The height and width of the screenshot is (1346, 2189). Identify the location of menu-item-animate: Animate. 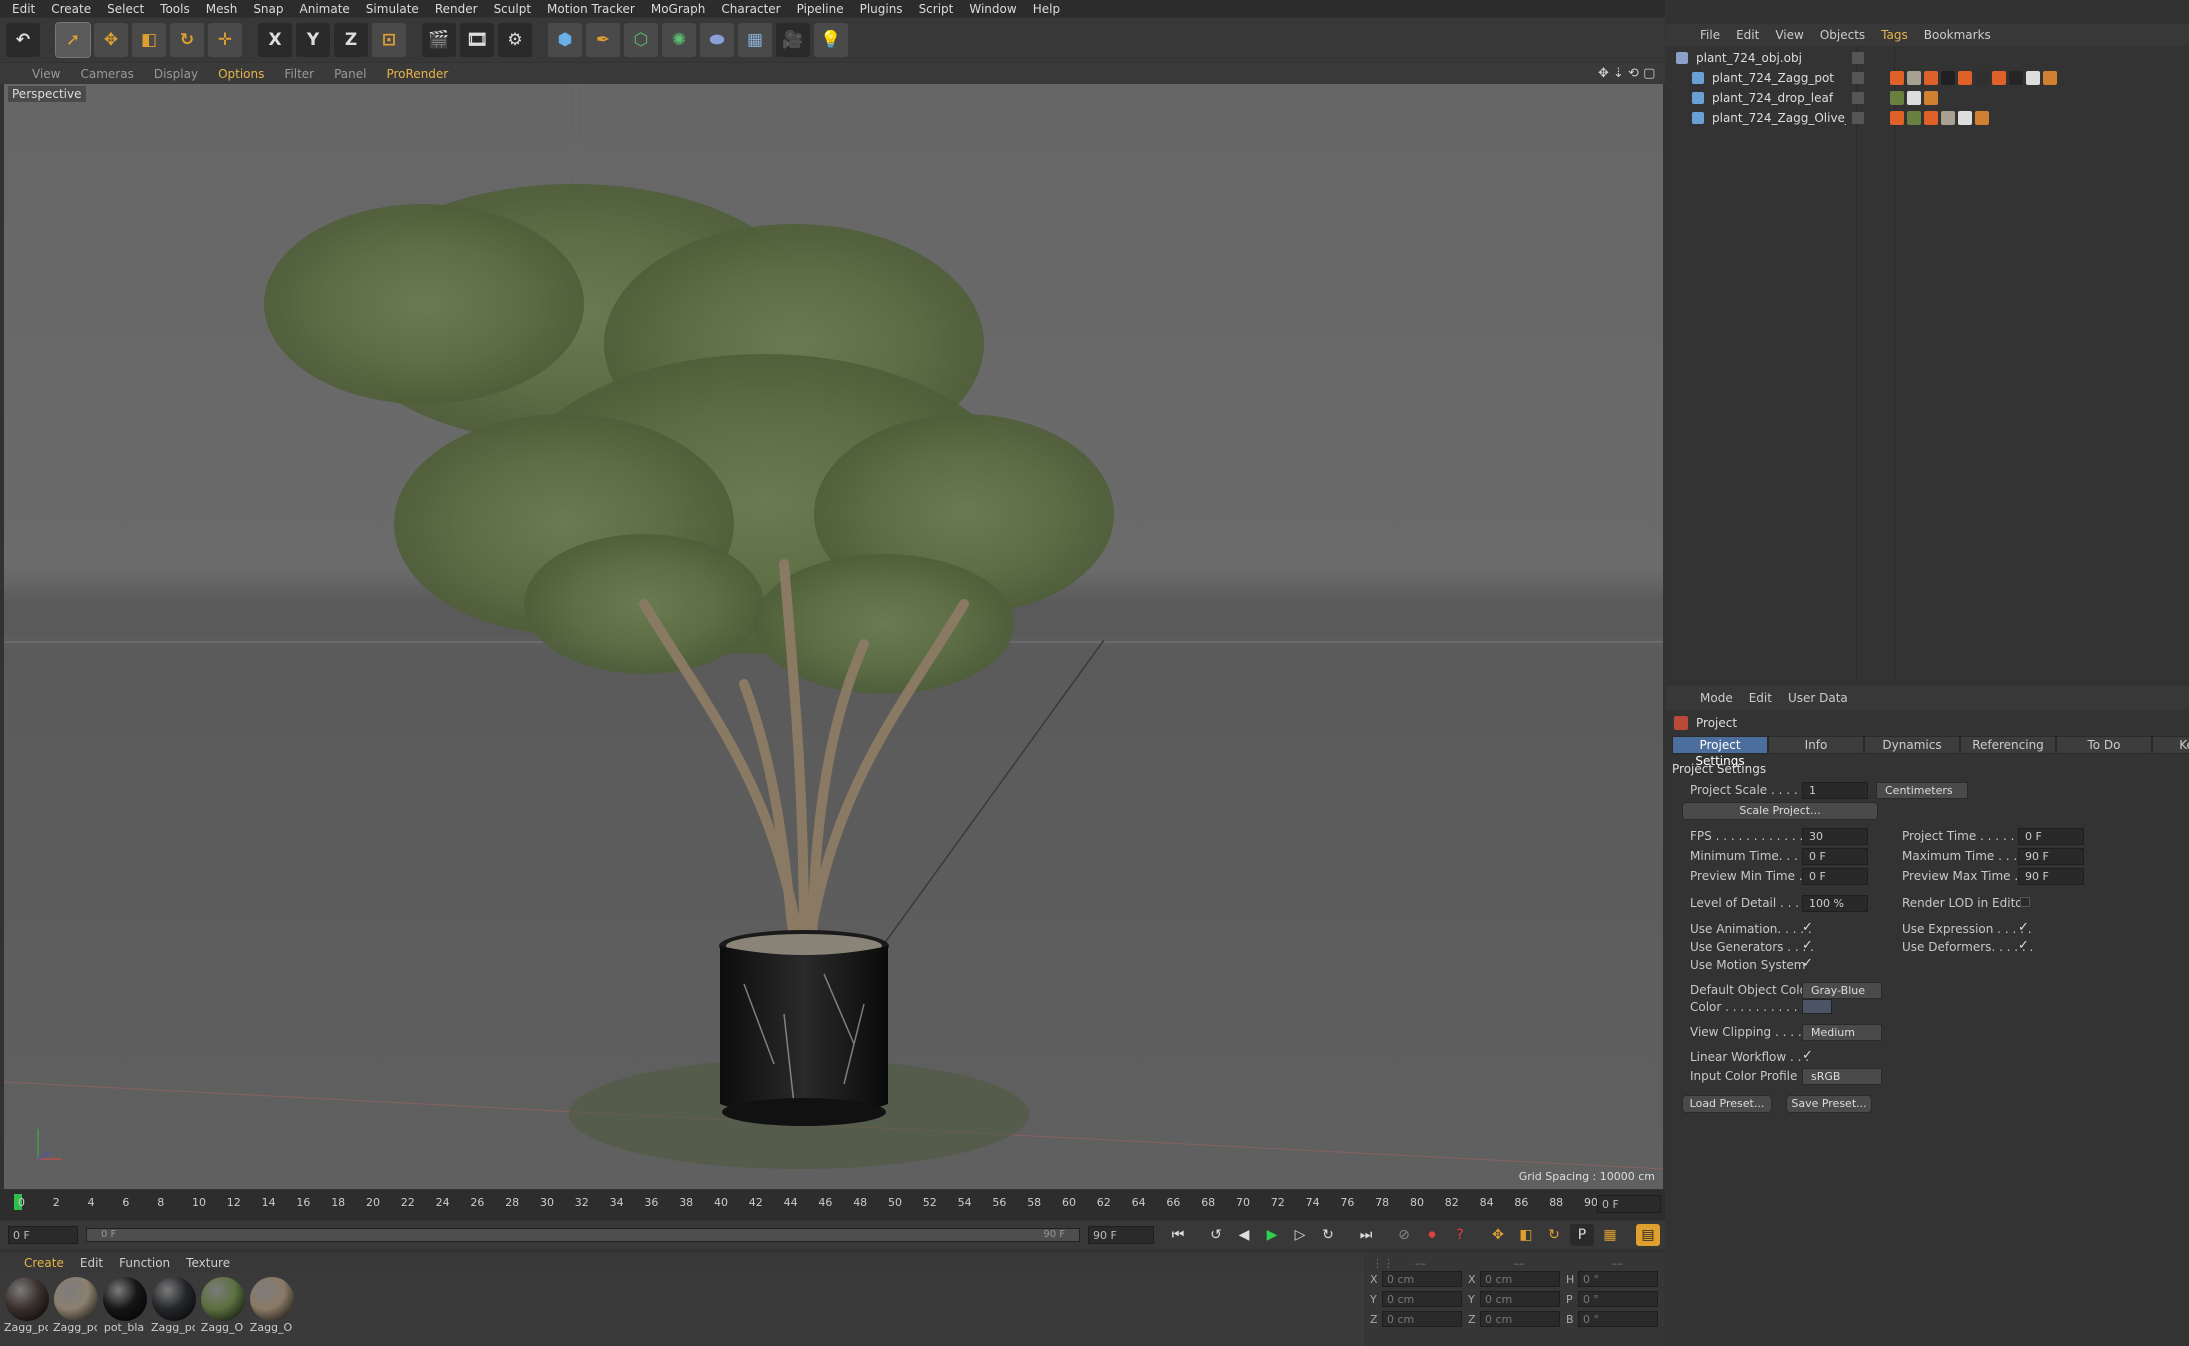
(325, 9).